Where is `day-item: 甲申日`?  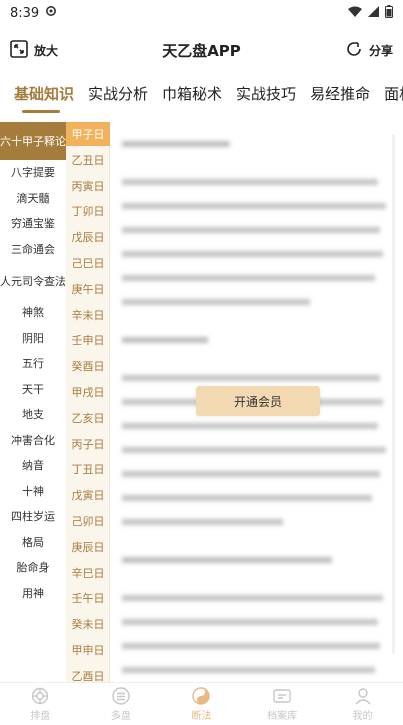 day-item: 甲申日 is located at coordinates (88, 650).